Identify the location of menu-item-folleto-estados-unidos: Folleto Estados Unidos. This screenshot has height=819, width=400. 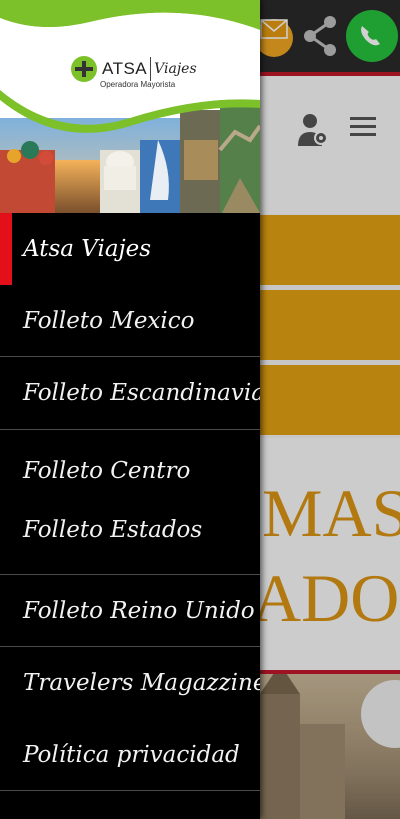
(130, 538).